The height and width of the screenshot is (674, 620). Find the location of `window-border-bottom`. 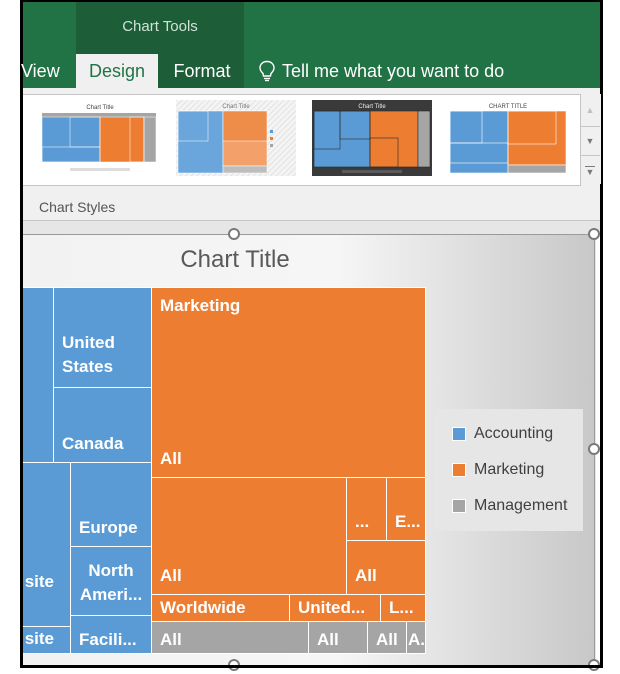

window-border-bottom is located at coordinates (311, 666).